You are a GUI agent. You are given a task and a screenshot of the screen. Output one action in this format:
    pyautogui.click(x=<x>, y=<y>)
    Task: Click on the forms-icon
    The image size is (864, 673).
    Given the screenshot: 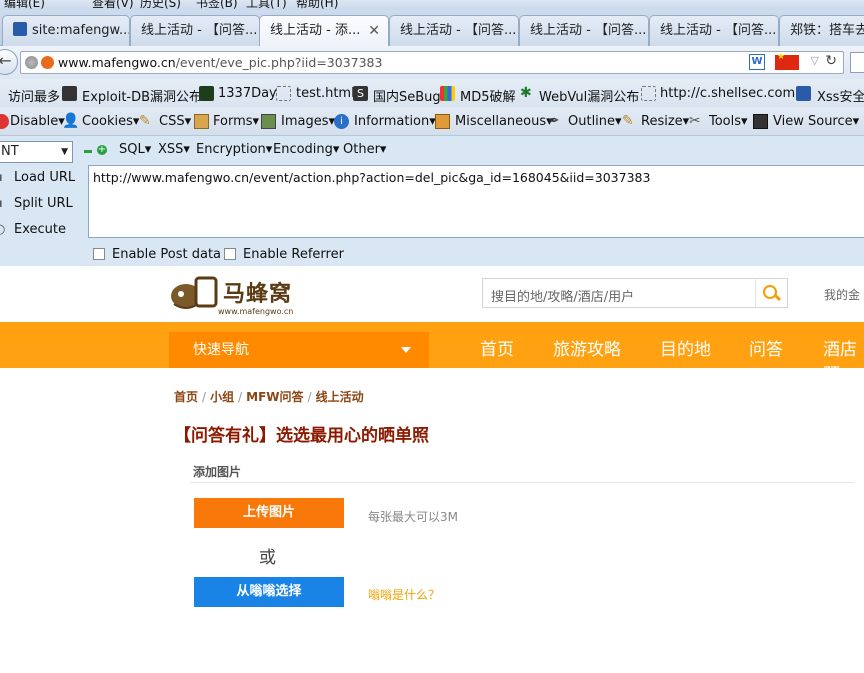 What is the action you would take?
    pyautogui.click(x=201, y=121)
    